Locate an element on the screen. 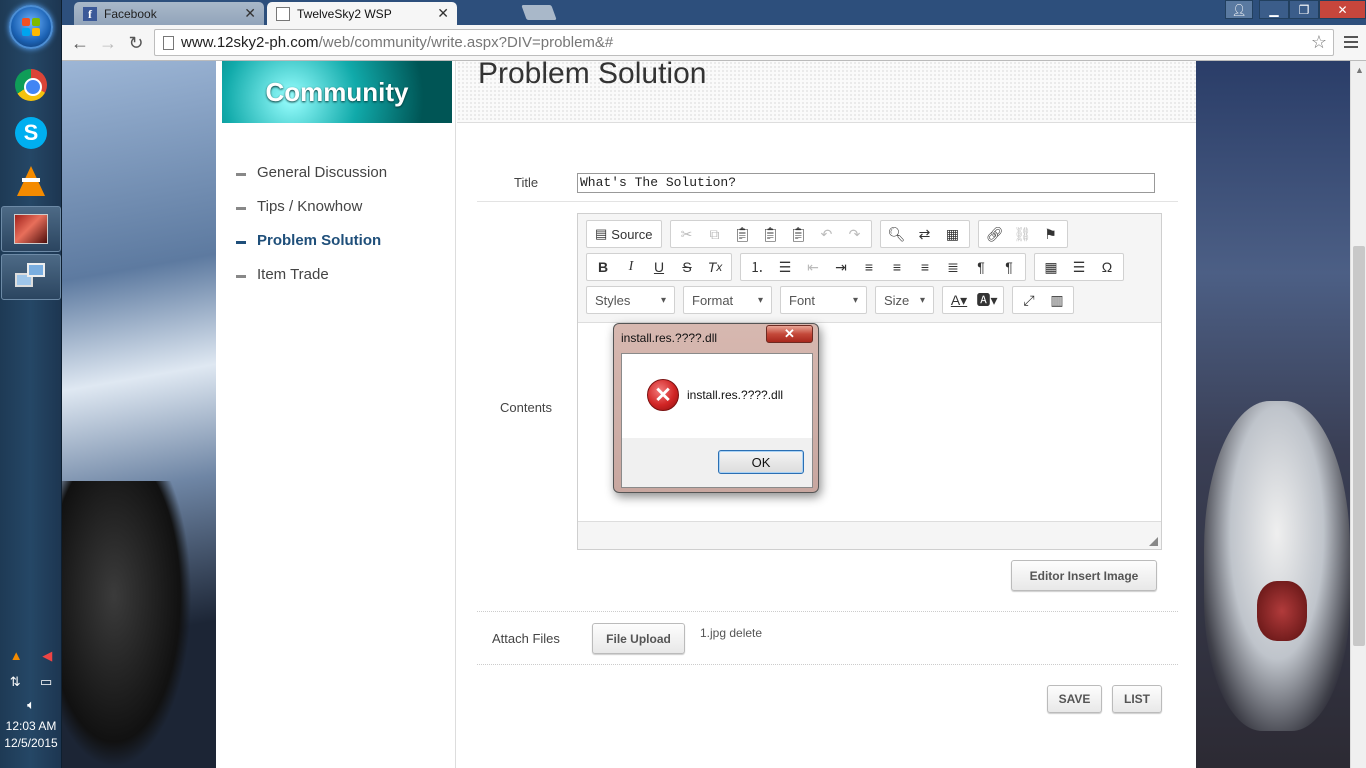 The height and width of the screenshot is (768, 1366). windows-taskbar: S ▲ ◀ ⇅ ▭ 🔈︎ 12:03 AM 12/5/2015 is located at coordinates (31, 384).